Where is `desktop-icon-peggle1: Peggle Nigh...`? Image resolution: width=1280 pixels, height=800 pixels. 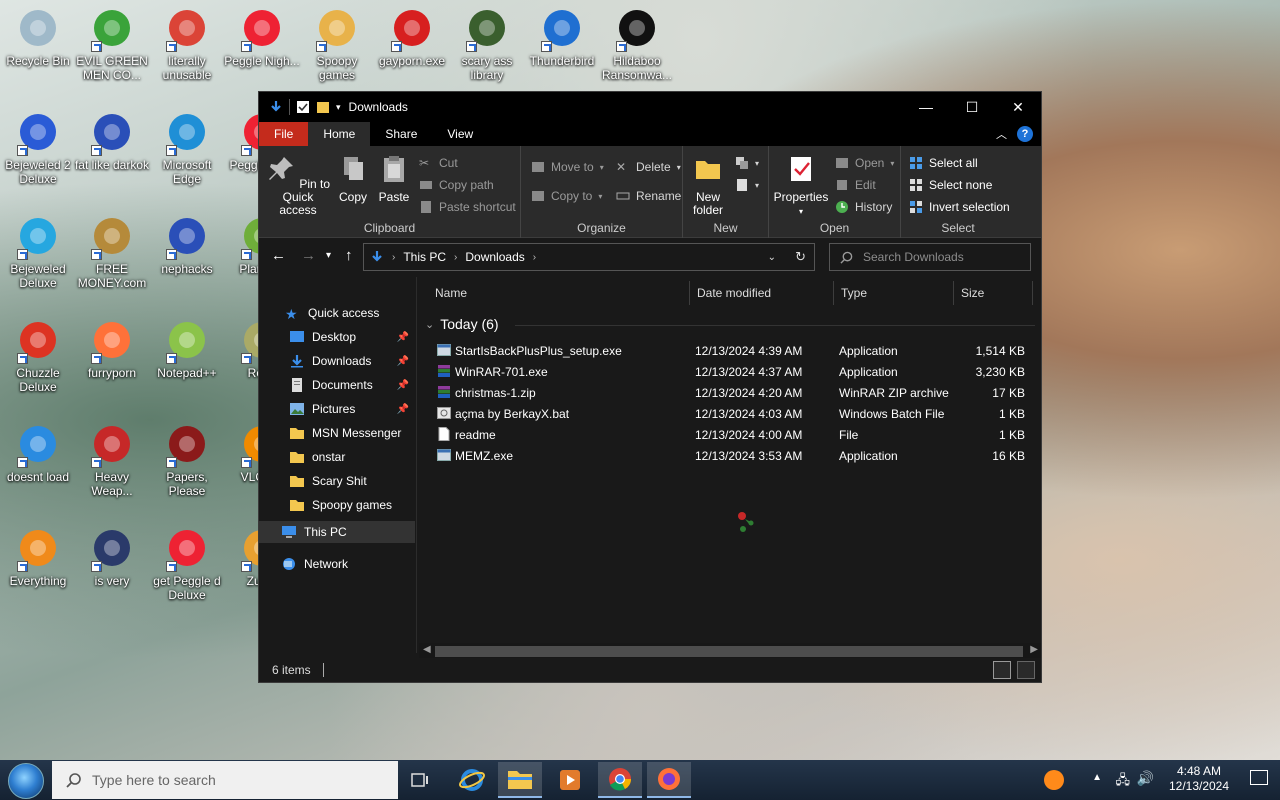 desktop-icon-peggle1: Peggle Nigh... is located at coordinates (262, 37).